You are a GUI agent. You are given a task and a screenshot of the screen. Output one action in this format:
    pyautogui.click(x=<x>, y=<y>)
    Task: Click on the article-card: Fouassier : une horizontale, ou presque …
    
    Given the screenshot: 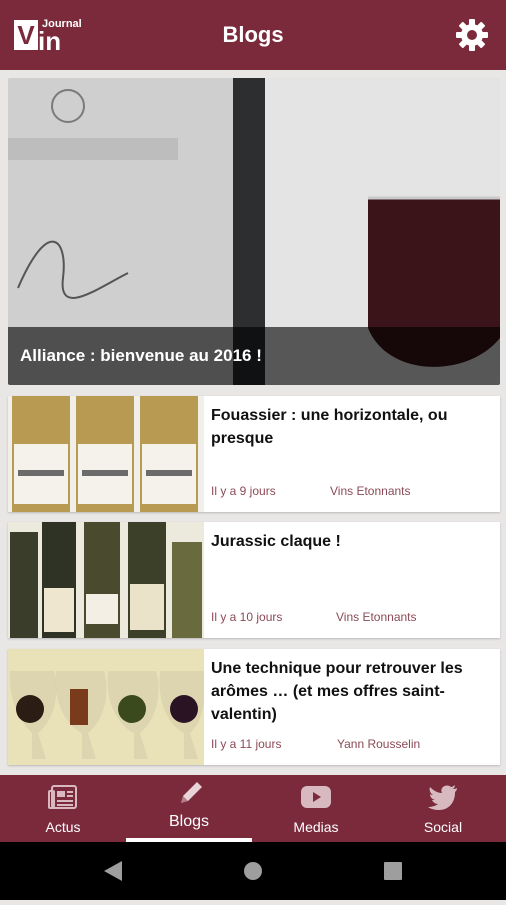 What is the action you would take?
    pyautogui.click(x=254, y=454)
    